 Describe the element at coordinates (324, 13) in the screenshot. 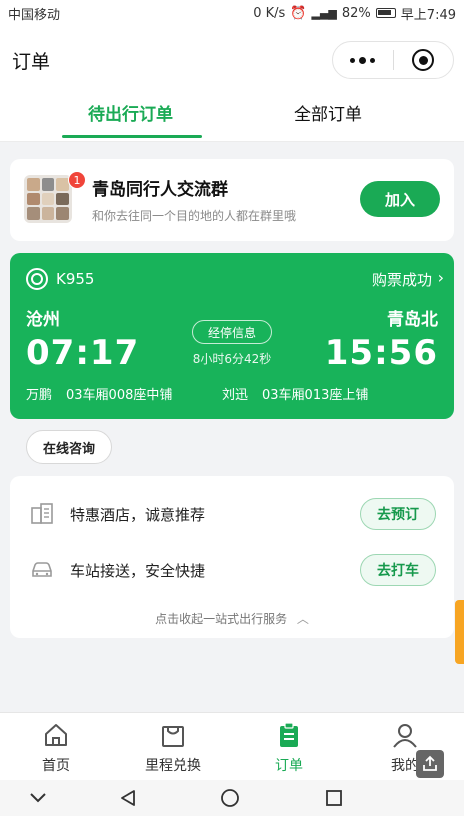

I see `signal-icon: ▂▄▆` at that location.